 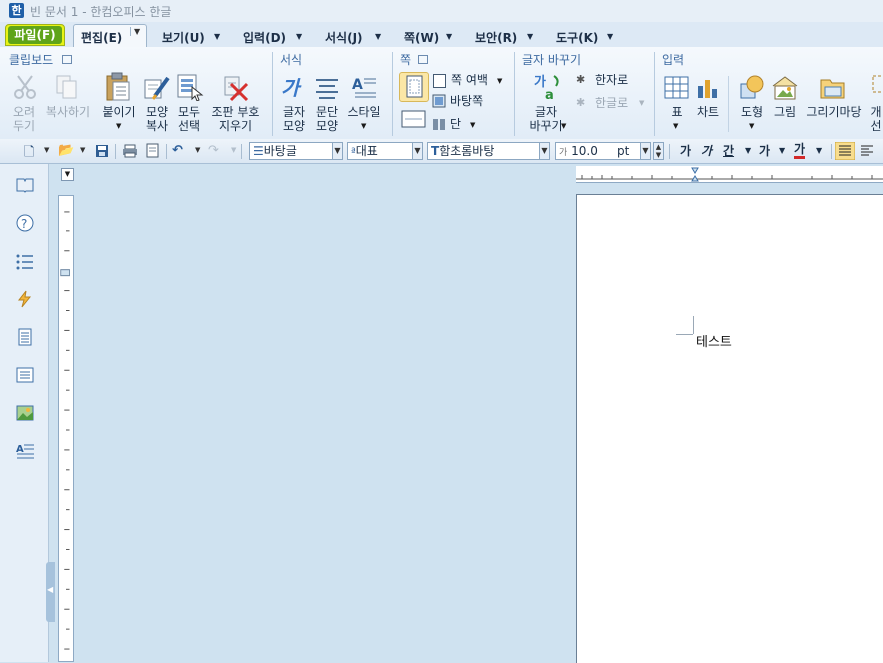 What do you see at coordinates (183, 37) in the screenshot?
I see `menu-view: 보기(U)` at bounding box center [183, 37].